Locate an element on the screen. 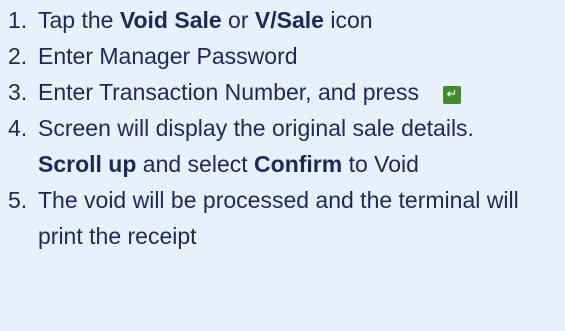 This screenshot has height=331, width=565. step-text: Tap the Void Sale or V/Sale icon is located at coordinates (288, 20).